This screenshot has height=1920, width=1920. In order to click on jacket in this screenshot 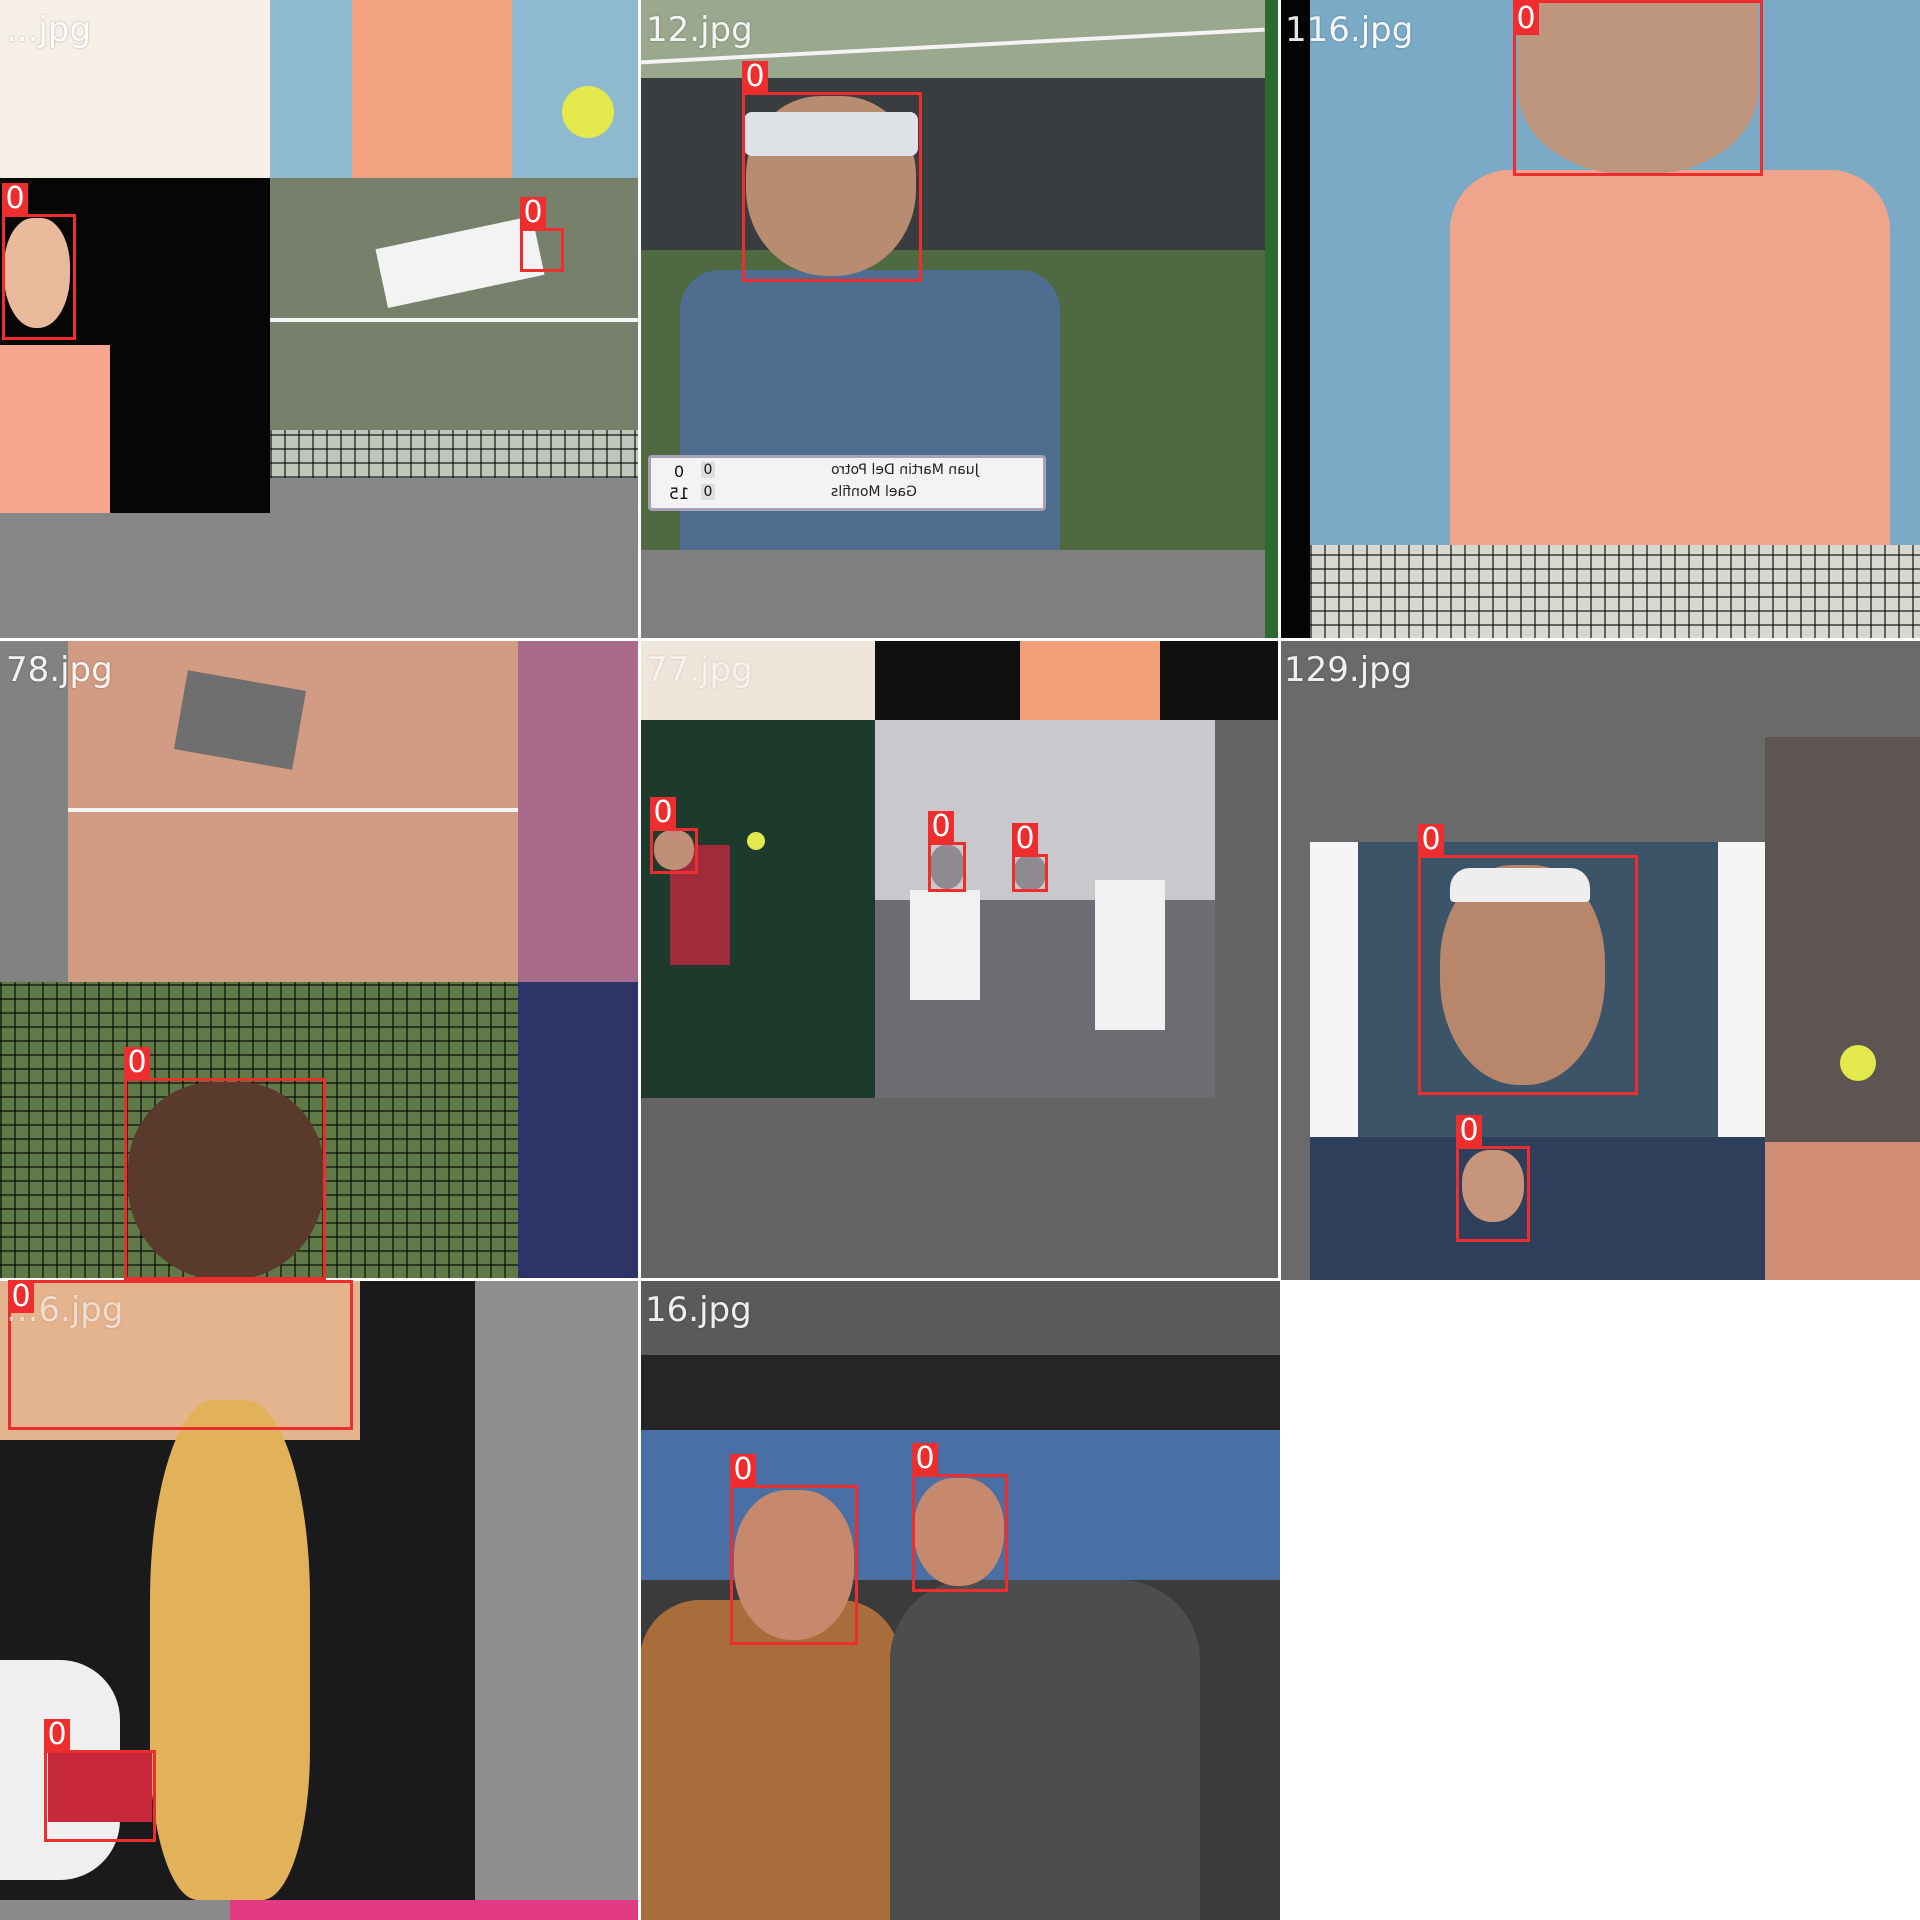, I will do `click(770, 1760)`.